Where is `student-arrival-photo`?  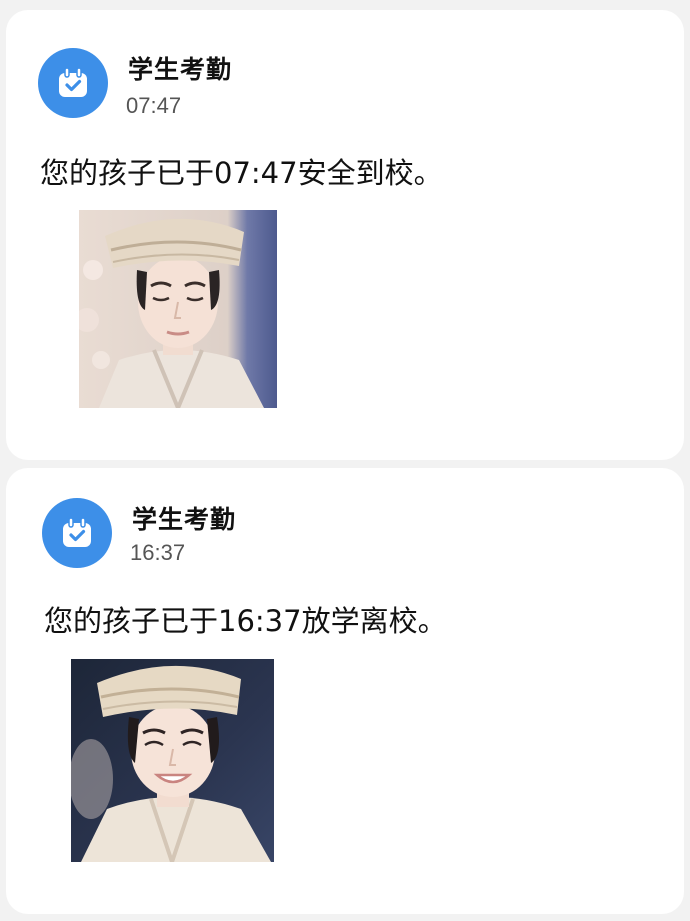 student-arrival-photo is located at coordinates (178, 309).